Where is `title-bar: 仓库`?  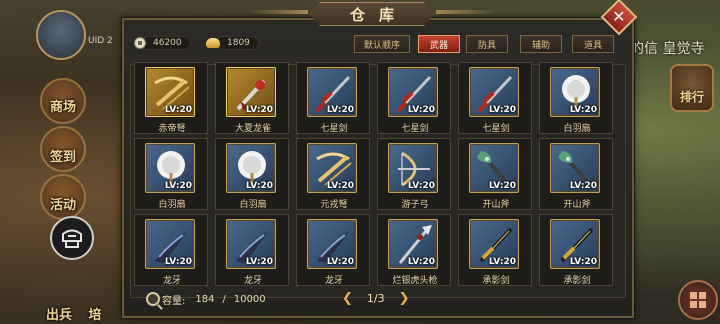 title-bar: 仓库 is located at coordinates (372, 14).